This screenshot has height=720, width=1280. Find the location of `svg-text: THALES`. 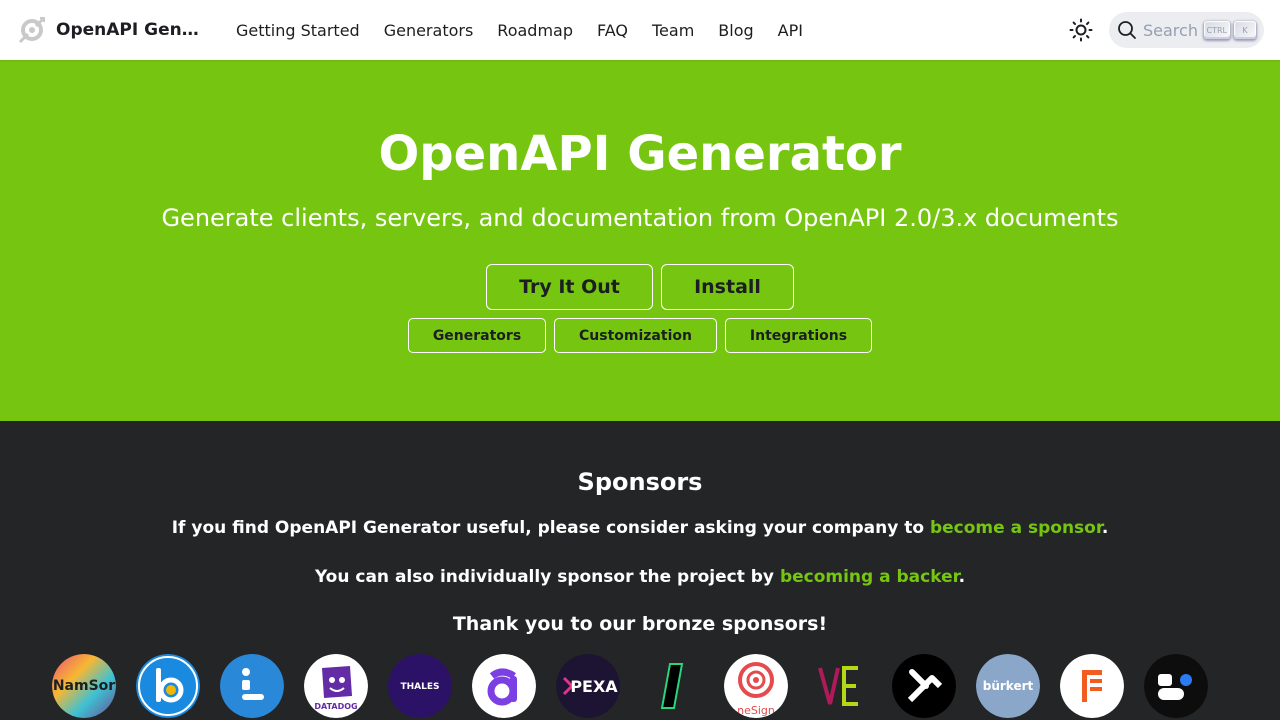

svg-text: THALES is located at coordinates (419, 687).